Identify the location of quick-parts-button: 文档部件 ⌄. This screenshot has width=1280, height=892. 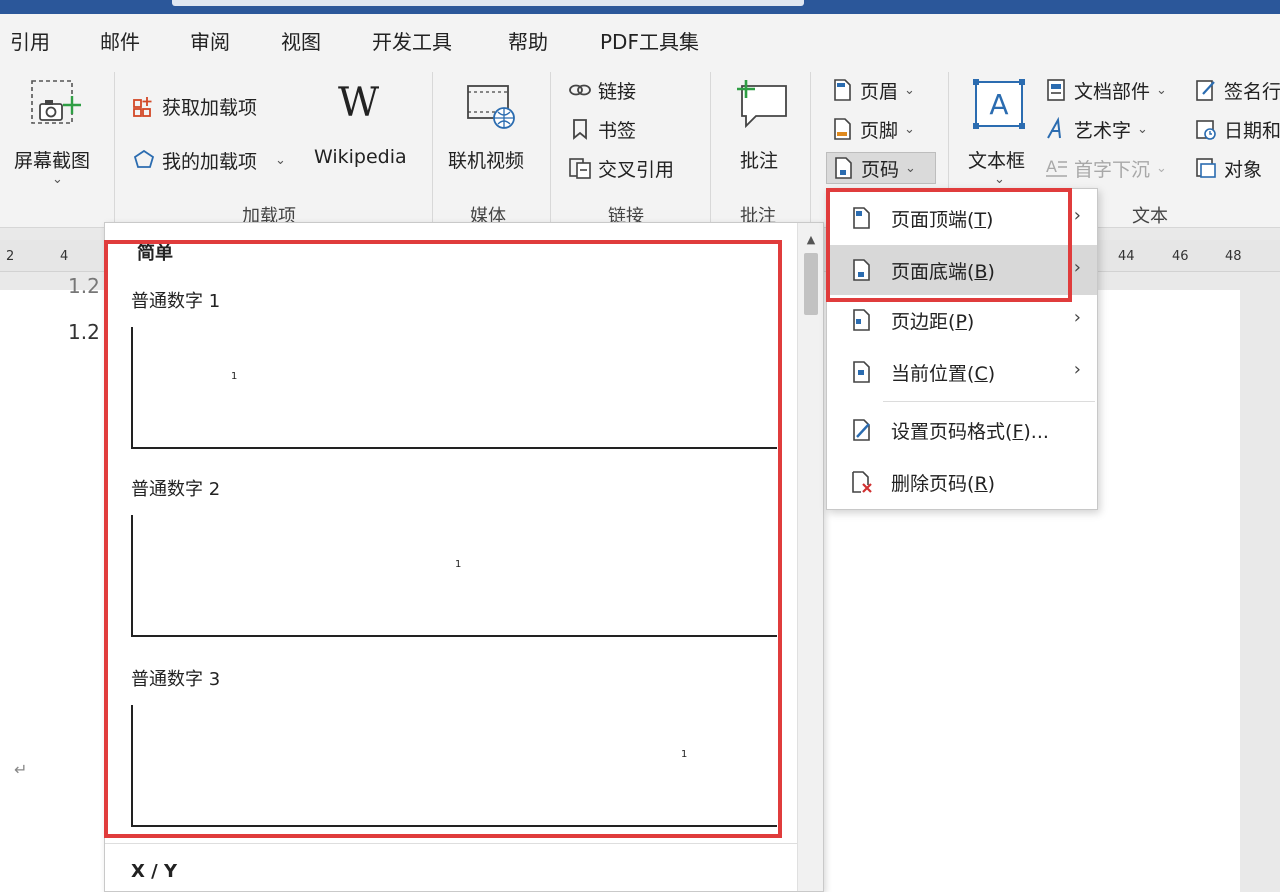
(1105, 90).